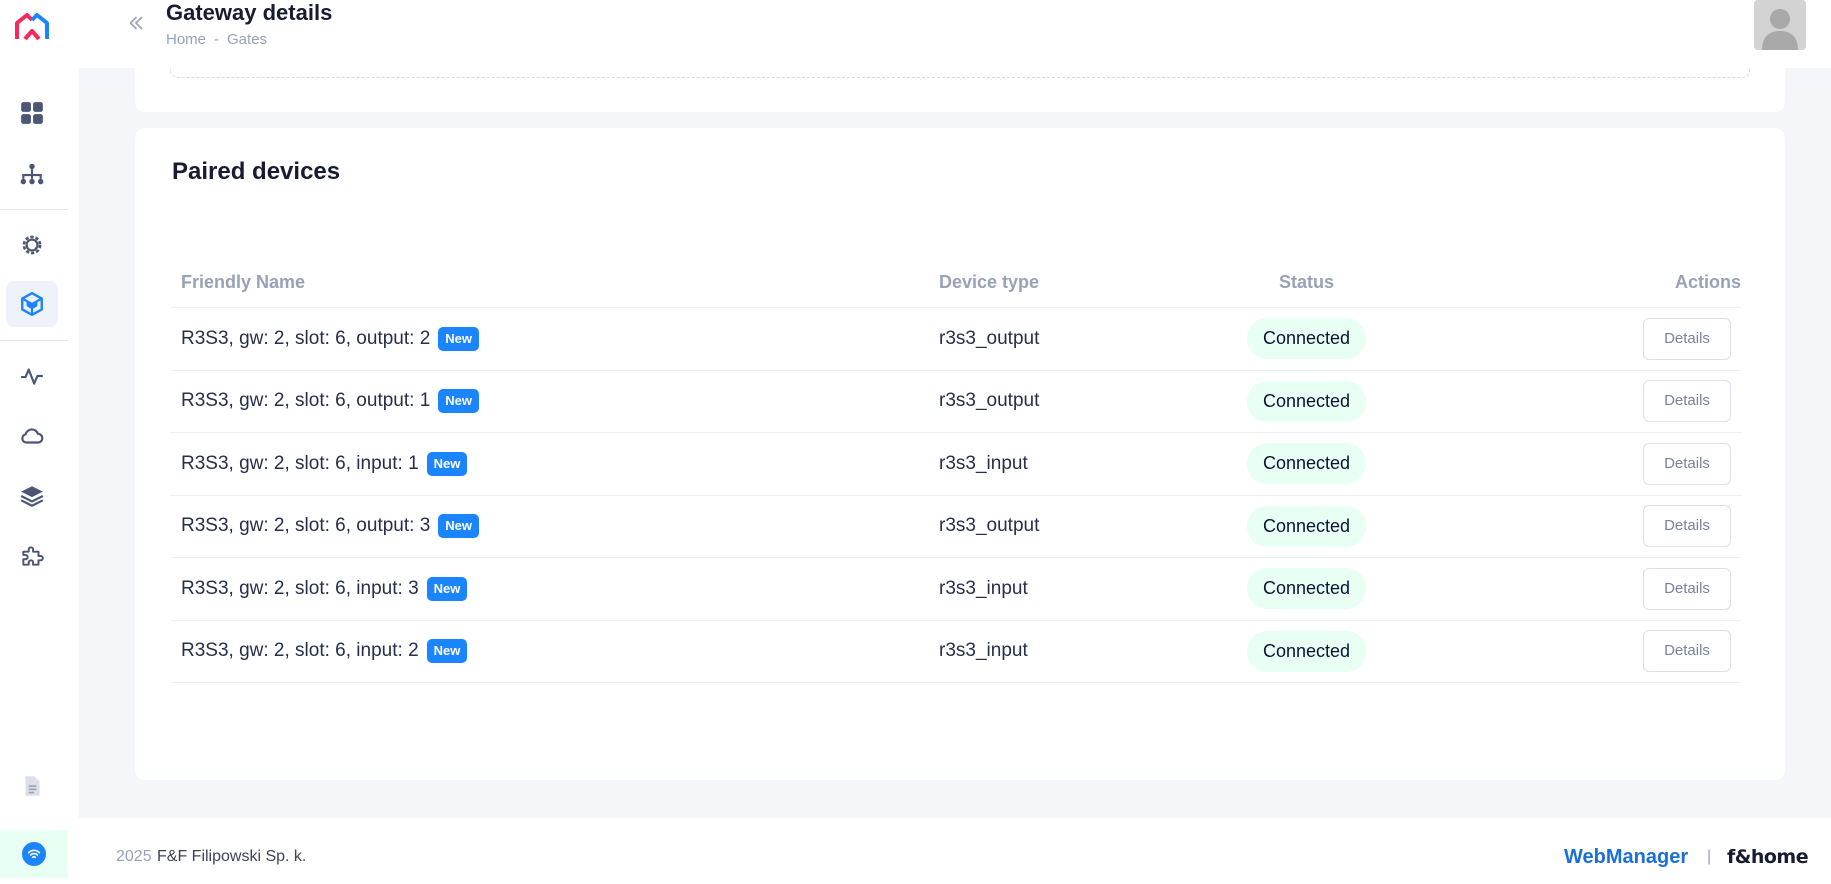  What do you see at coordinates (1061, 282) in the screenshot?
I see `column-device-type: Device type` at bounding box center [1061, 282].